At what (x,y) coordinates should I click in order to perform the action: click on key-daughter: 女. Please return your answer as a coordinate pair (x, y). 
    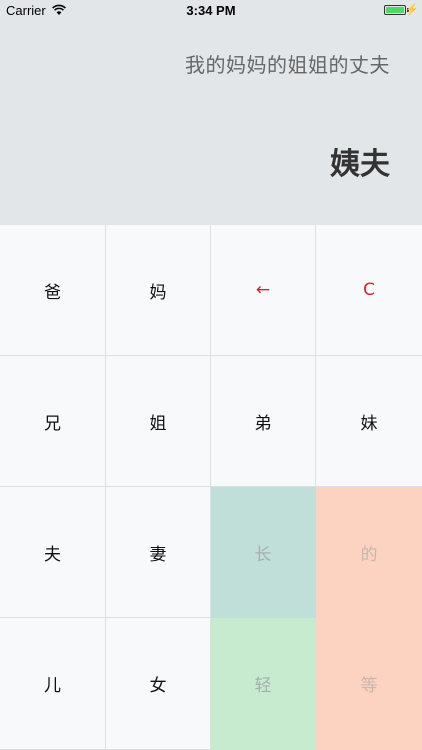
    Looking at the image, I should click on (158, 684).